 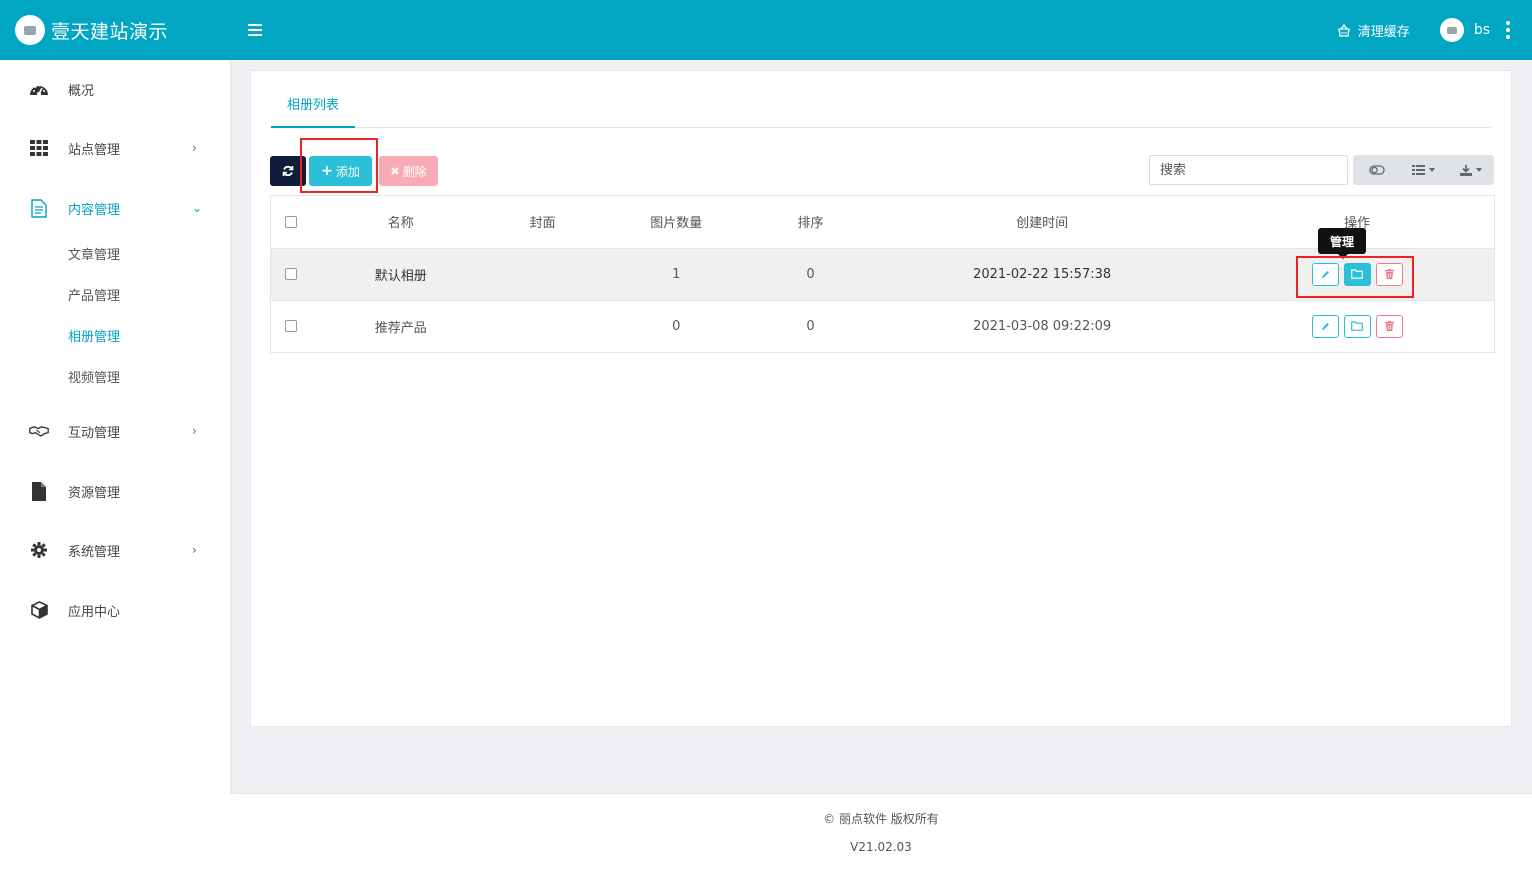 What do you see at coordinates (94, 612) in the screenshot?
I see `sidebar-item-label: 应用中心` at bounding box center [94, 612].